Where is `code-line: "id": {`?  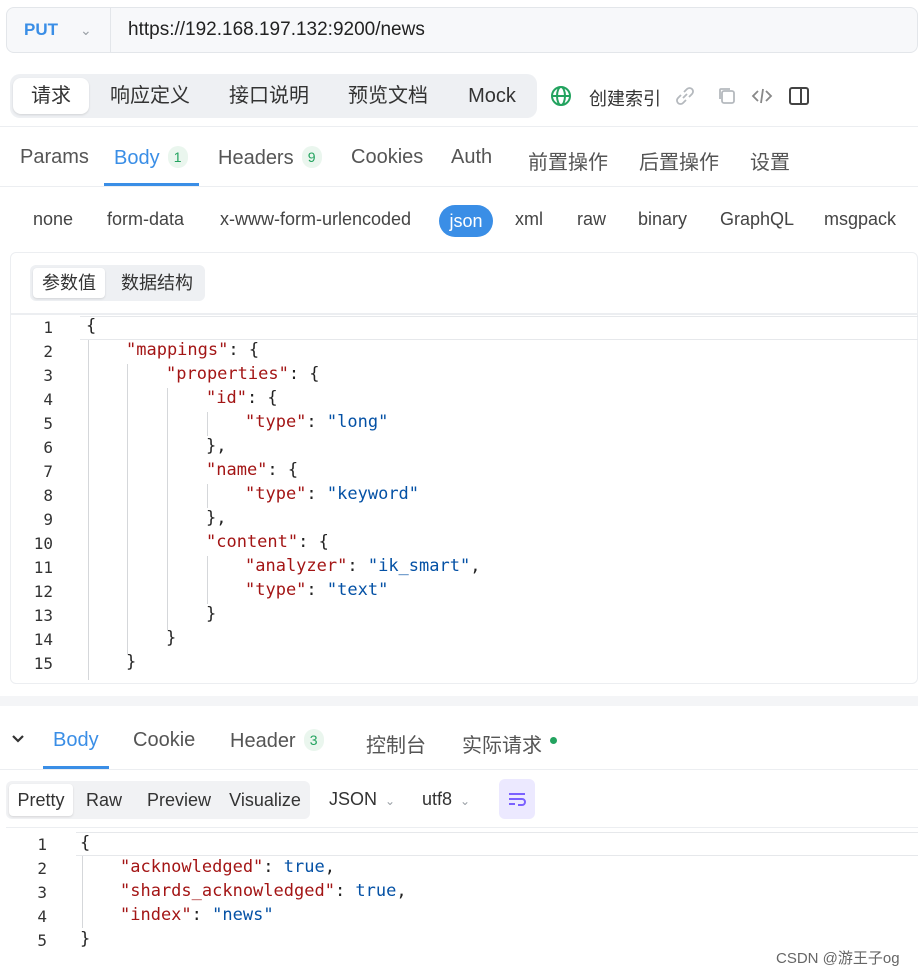
code-line: "id": { is located at coordinates (242, 398).